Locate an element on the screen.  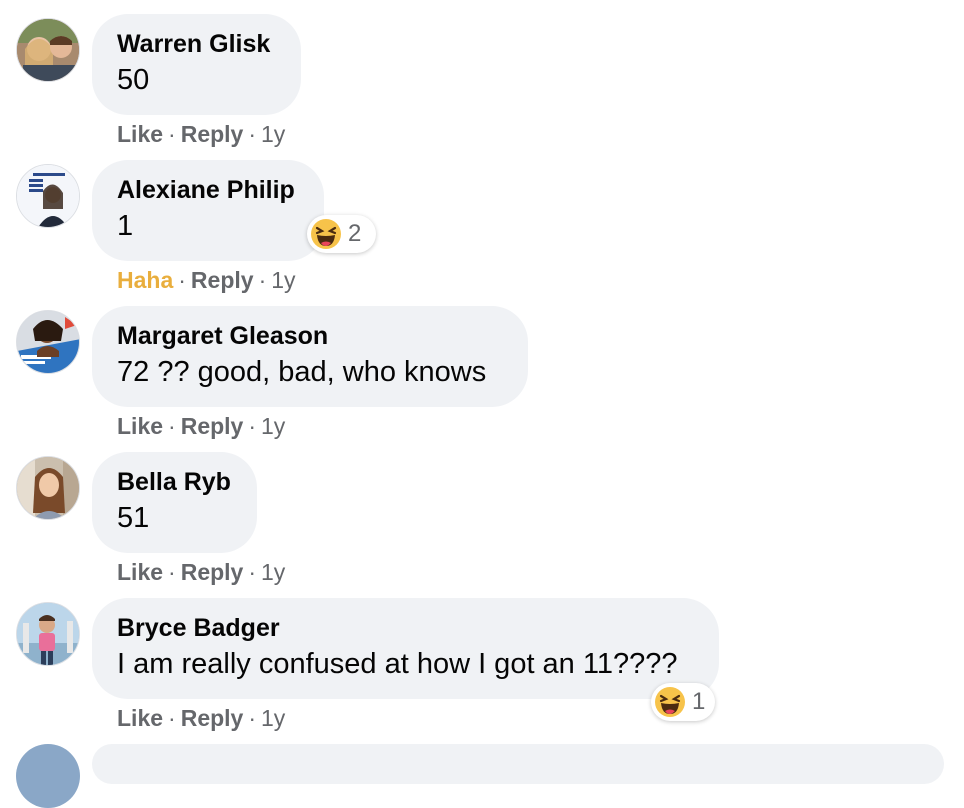
comment-actions: Haha · Reply · 1y is located at coordinates (206, 280).